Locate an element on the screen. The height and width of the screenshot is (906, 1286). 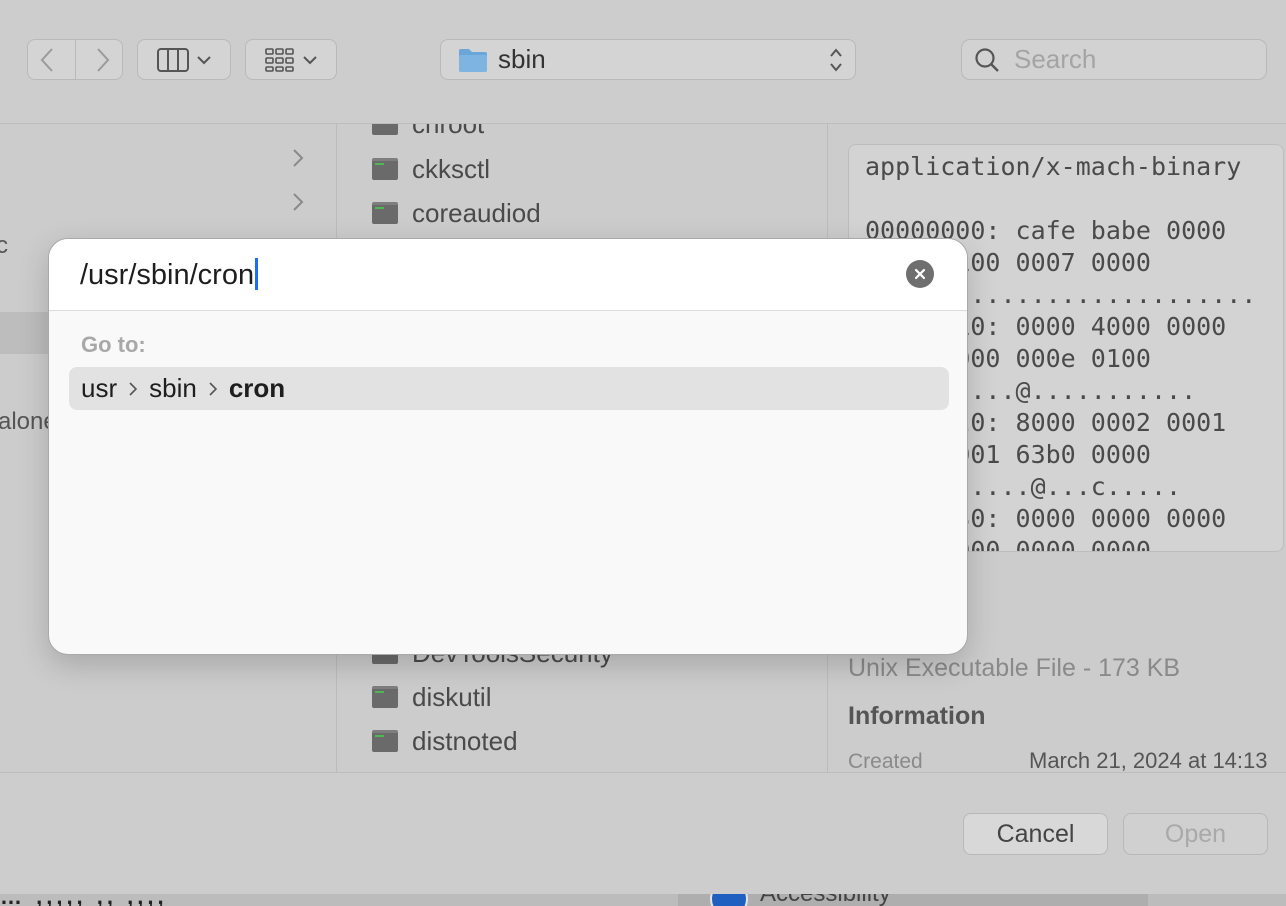
search-field is located at coordinates (1114, 59).